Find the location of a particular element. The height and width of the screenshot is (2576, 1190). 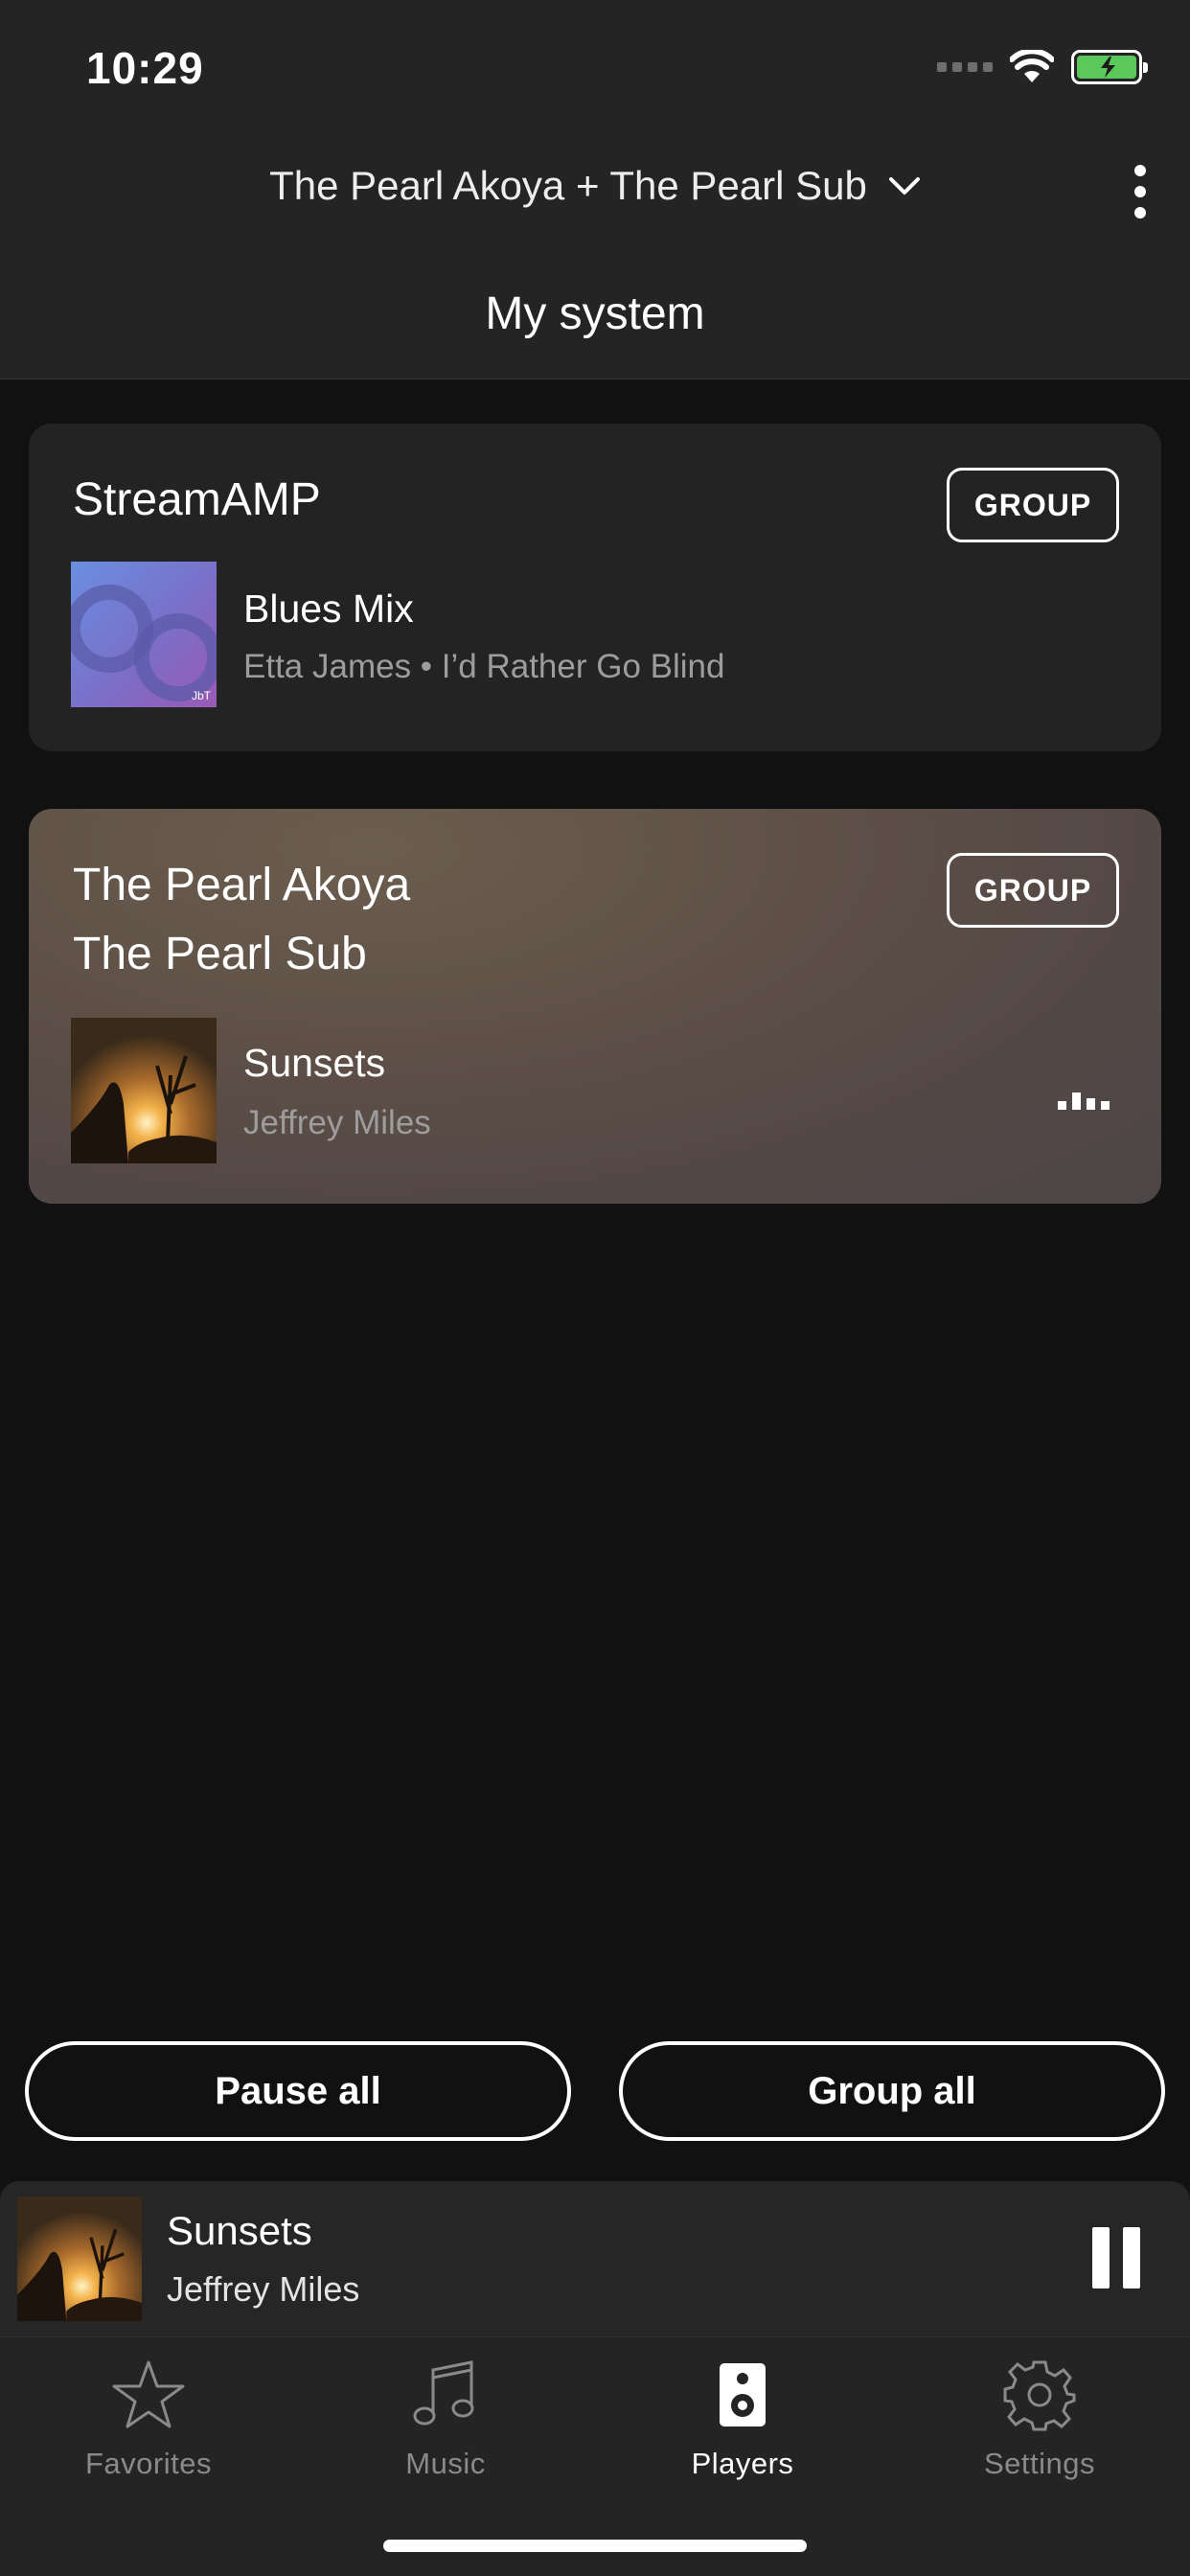

home-indicator is located at coordinates (595, 2546).